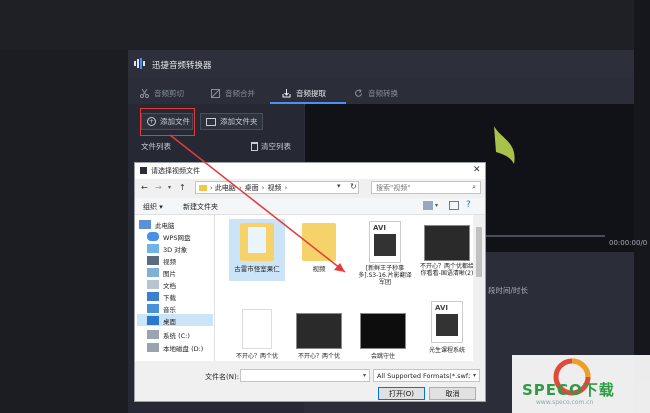 This screenshot has height=413, width=650. I want to click on watermark-text: SPECO下载, so click(568, 390).